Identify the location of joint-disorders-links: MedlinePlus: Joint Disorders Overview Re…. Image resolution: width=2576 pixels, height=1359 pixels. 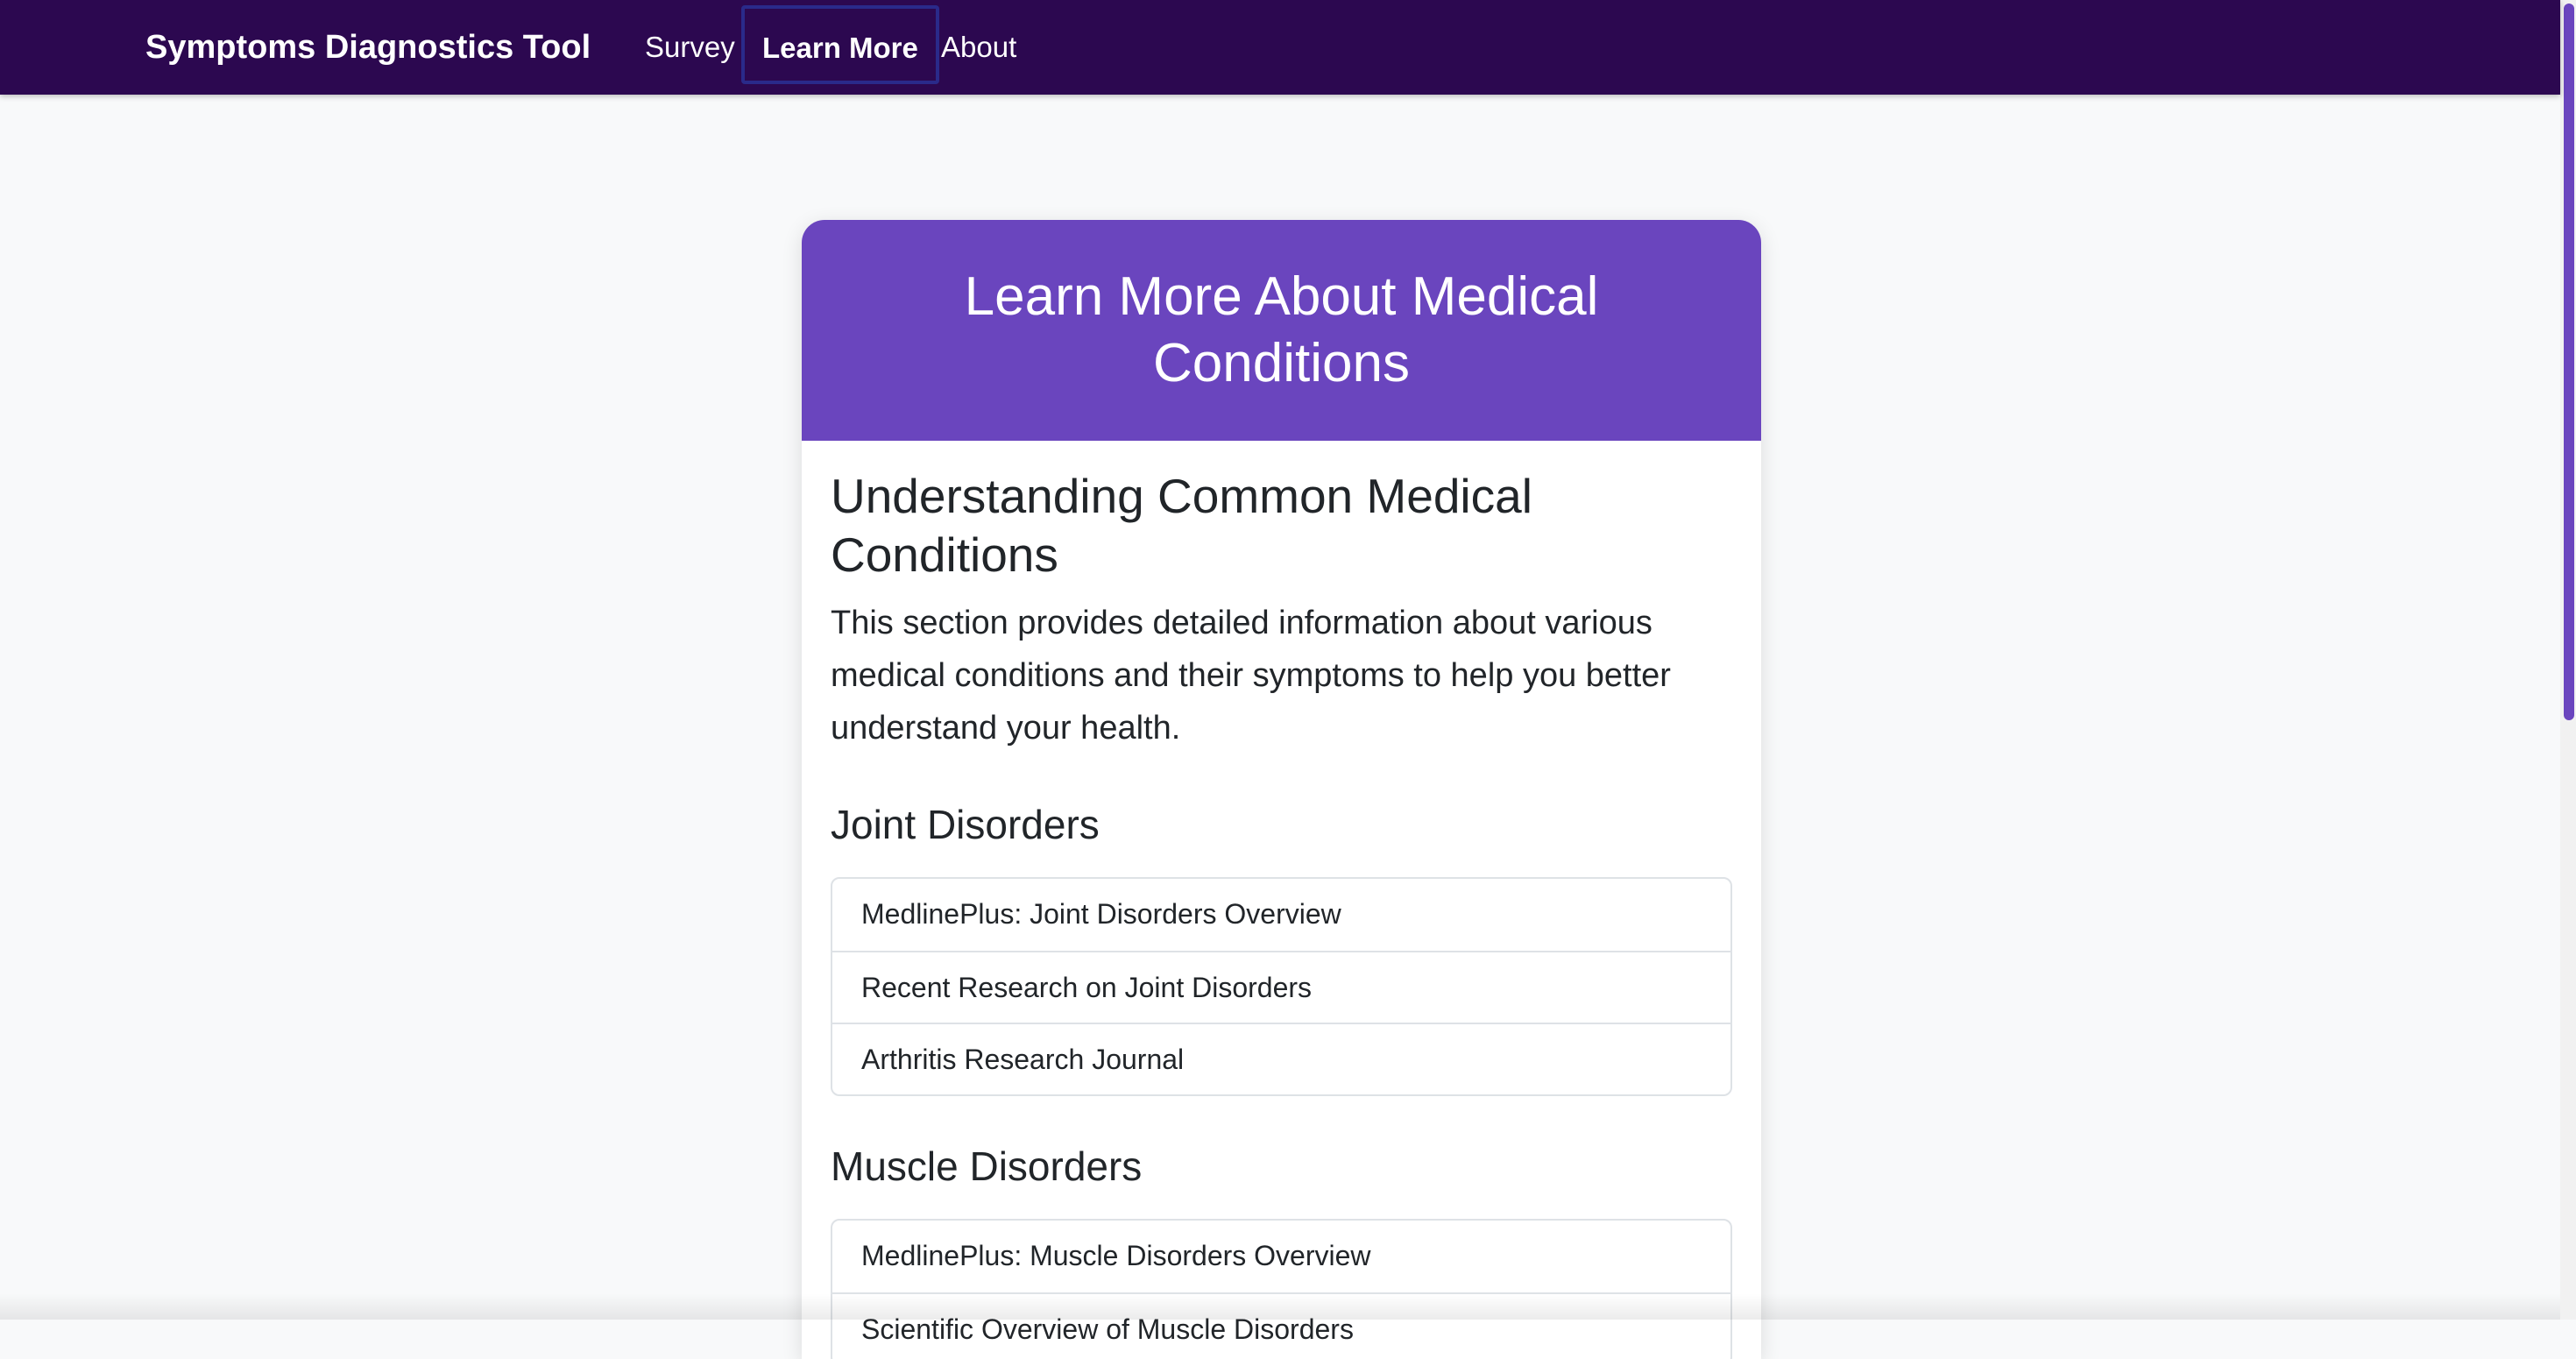
(1281, 986).